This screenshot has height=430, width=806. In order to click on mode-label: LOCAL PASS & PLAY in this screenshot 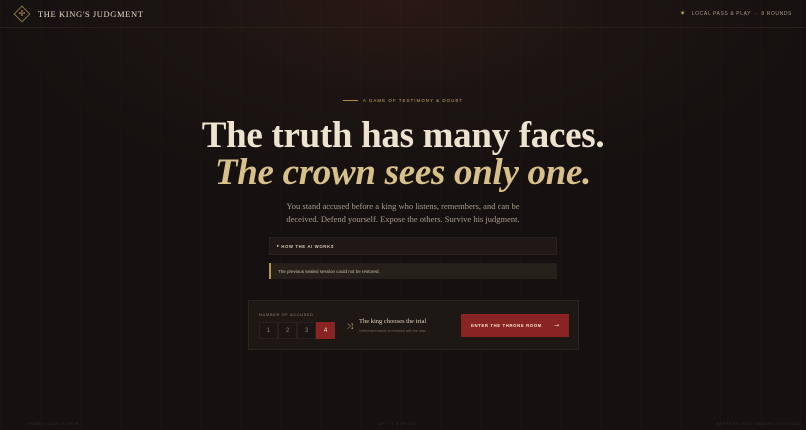, I will do `click(721, 13)`.